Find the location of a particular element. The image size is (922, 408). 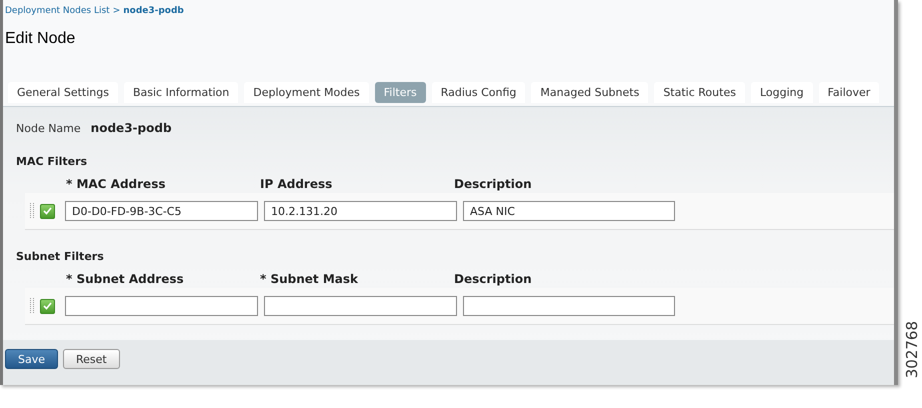

tab: Deployment Modes is located at coordinates (306, 92).